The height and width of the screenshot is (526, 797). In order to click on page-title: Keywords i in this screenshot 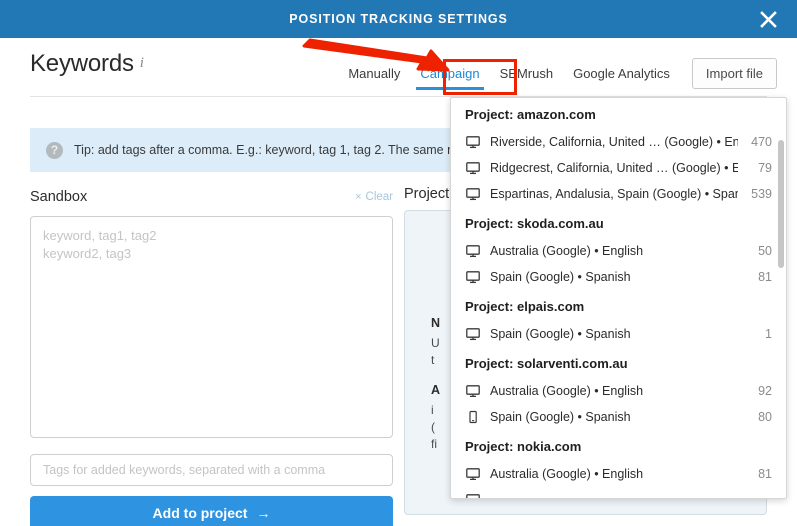, I will do `click(87, 64)`.